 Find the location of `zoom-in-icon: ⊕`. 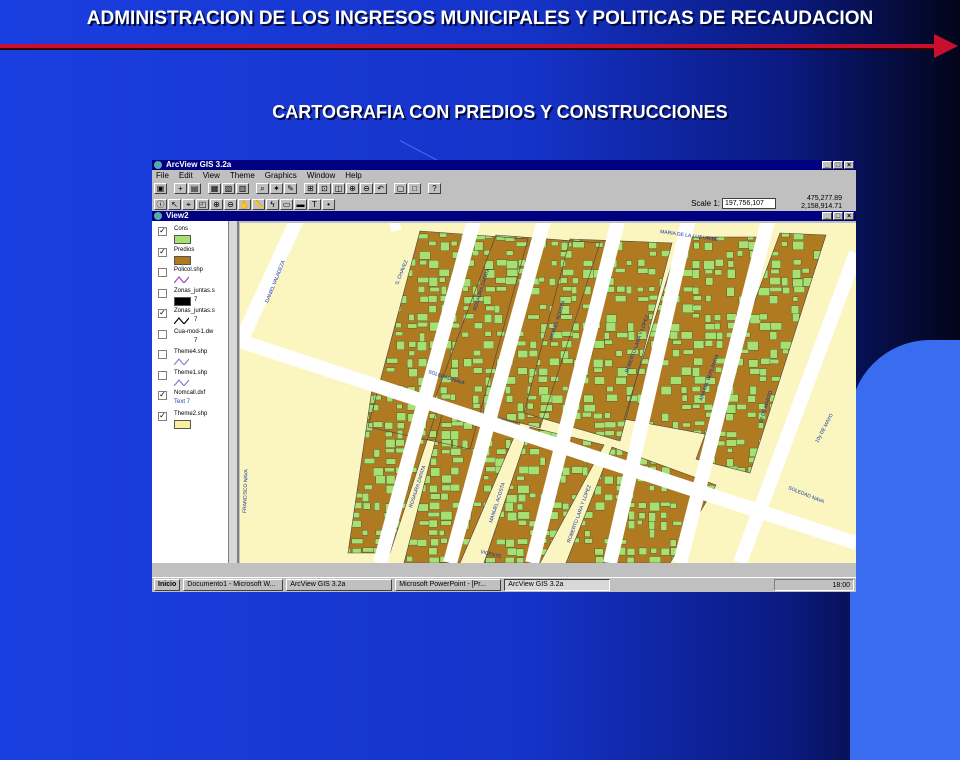

zoom-in-icon: ⊕ is located at coordinates (352, 188).